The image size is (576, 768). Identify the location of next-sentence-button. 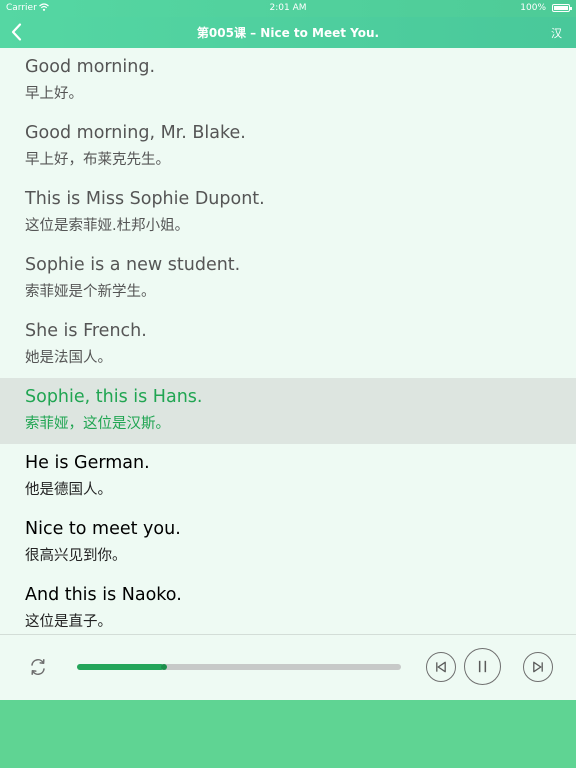
(538, 667).